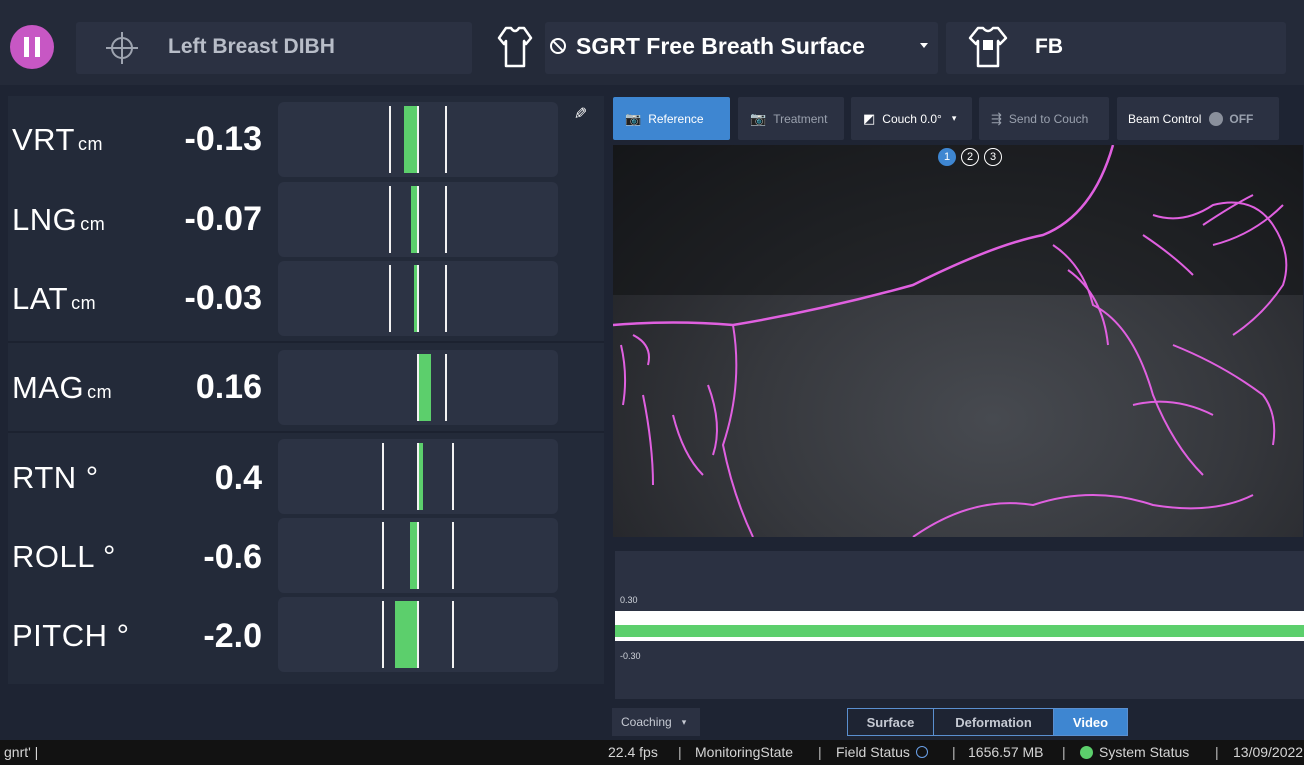 This screenshot has height=765, width=1304. Describe the element at coordinates (1086, 752) in the screenshot. I see `check-icon` at that location.